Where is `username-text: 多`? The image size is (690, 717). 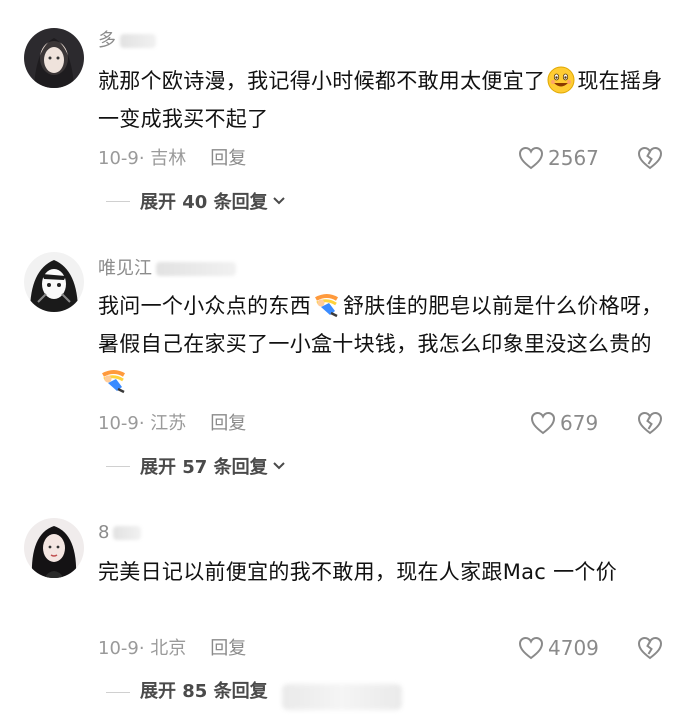
username-text: 多 is located at coordinates (107, 40).